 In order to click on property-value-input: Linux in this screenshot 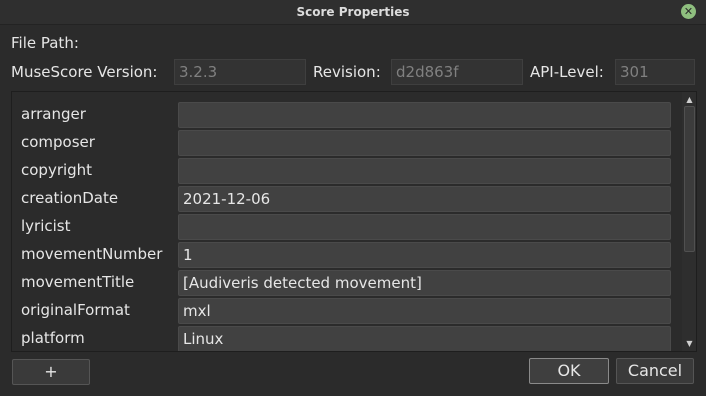, I will do `click(424, 338)`.